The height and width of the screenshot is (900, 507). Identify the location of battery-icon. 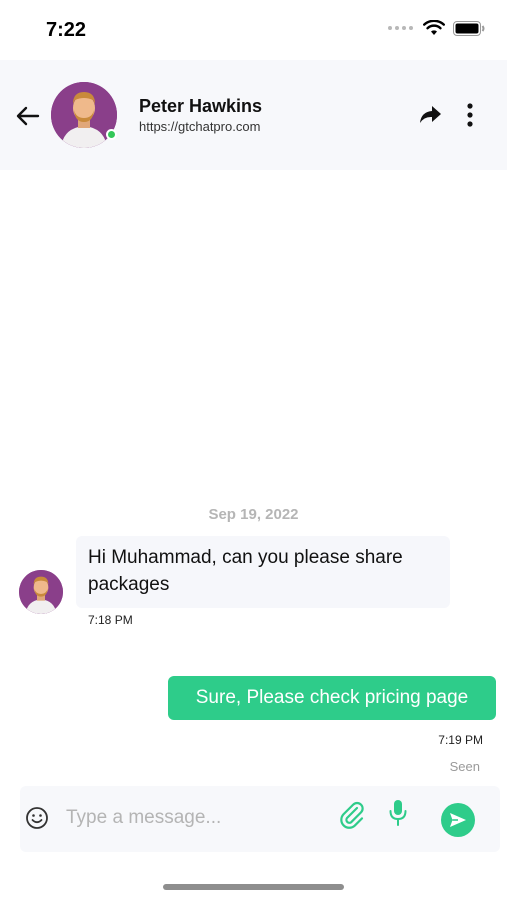
(469, 28).